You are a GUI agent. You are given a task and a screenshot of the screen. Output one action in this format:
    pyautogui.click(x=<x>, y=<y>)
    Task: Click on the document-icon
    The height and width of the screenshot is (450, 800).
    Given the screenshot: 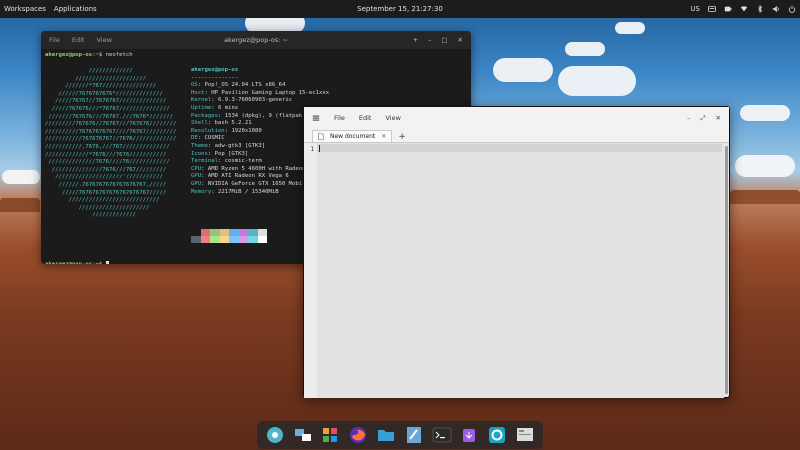 What is the action you would take?
    pyautogui.click(x=321, y=136)
    